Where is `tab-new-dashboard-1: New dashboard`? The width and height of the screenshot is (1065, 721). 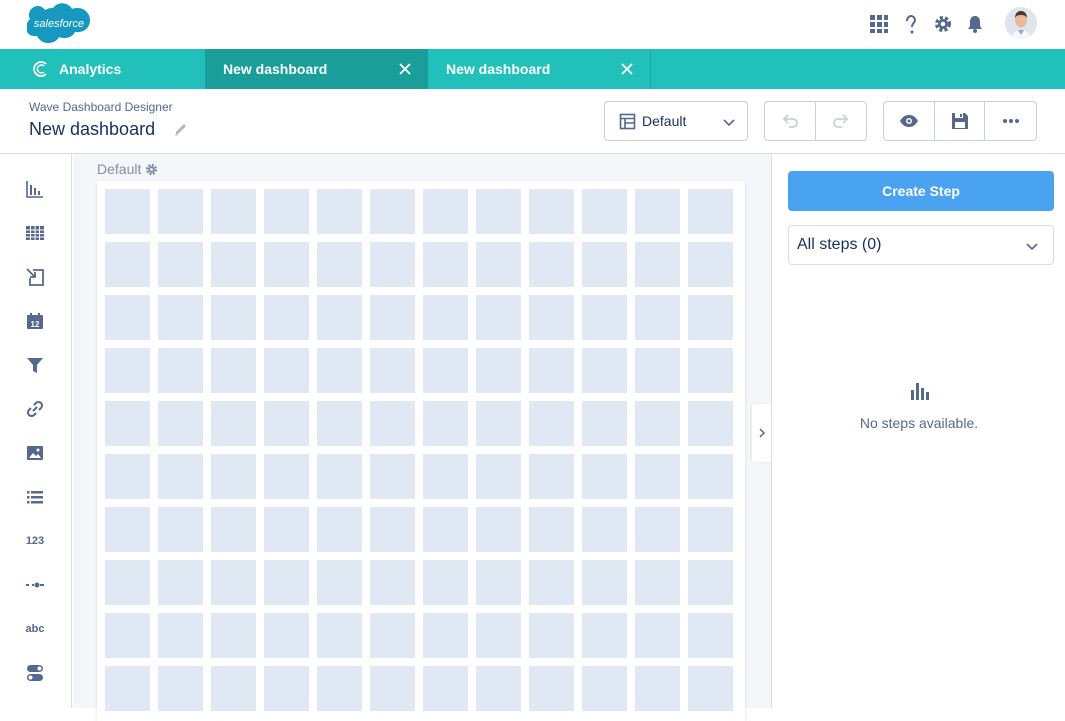
tab-new-dashboard-1: New dashboard is located at coordinates (316, 69).